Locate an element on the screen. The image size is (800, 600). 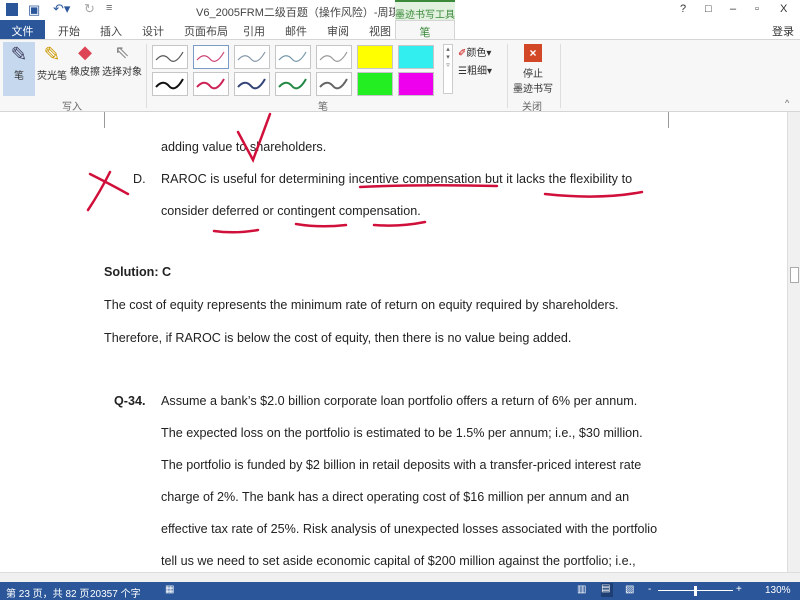
zoom-slider-thumb is located at coordinates (695, 591).